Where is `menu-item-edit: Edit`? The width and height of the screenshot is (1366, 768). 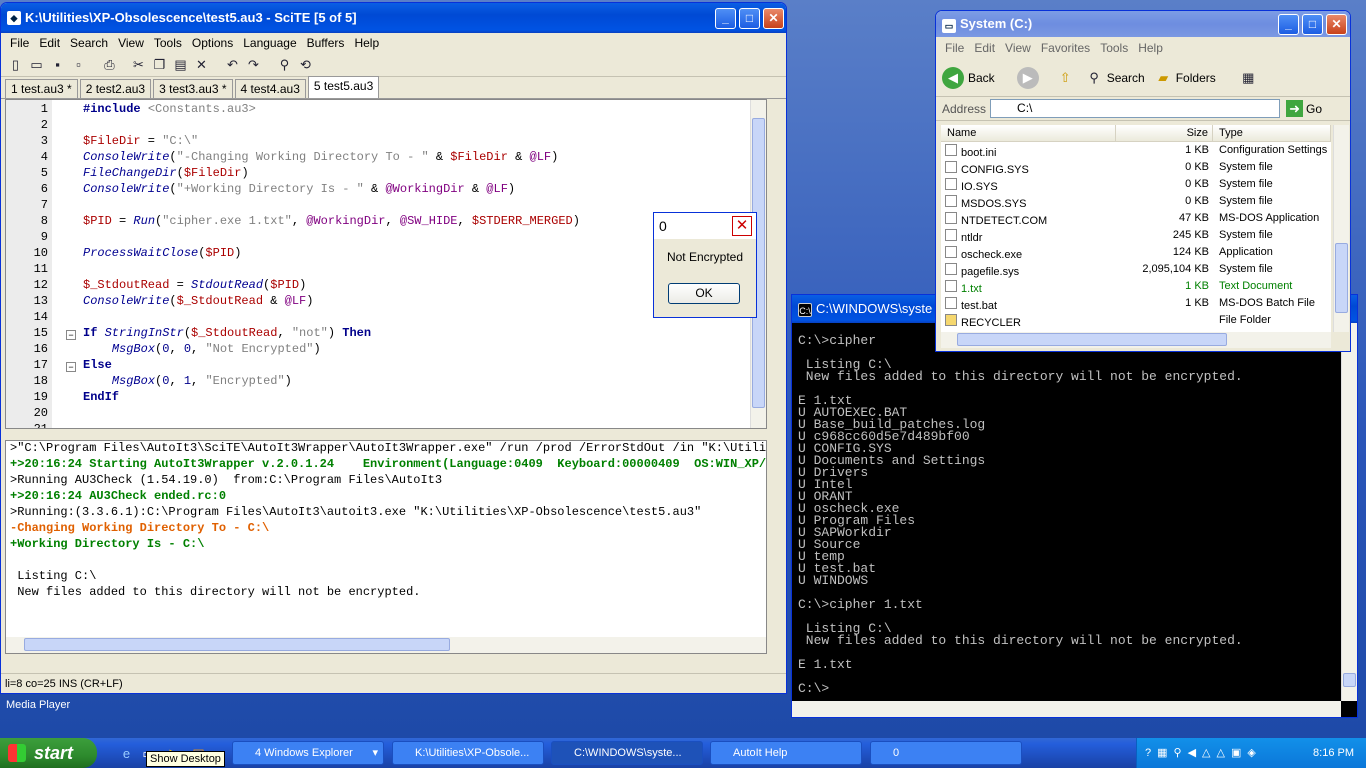 menu-item-edit: Edit is located at coordinates (49, 43).